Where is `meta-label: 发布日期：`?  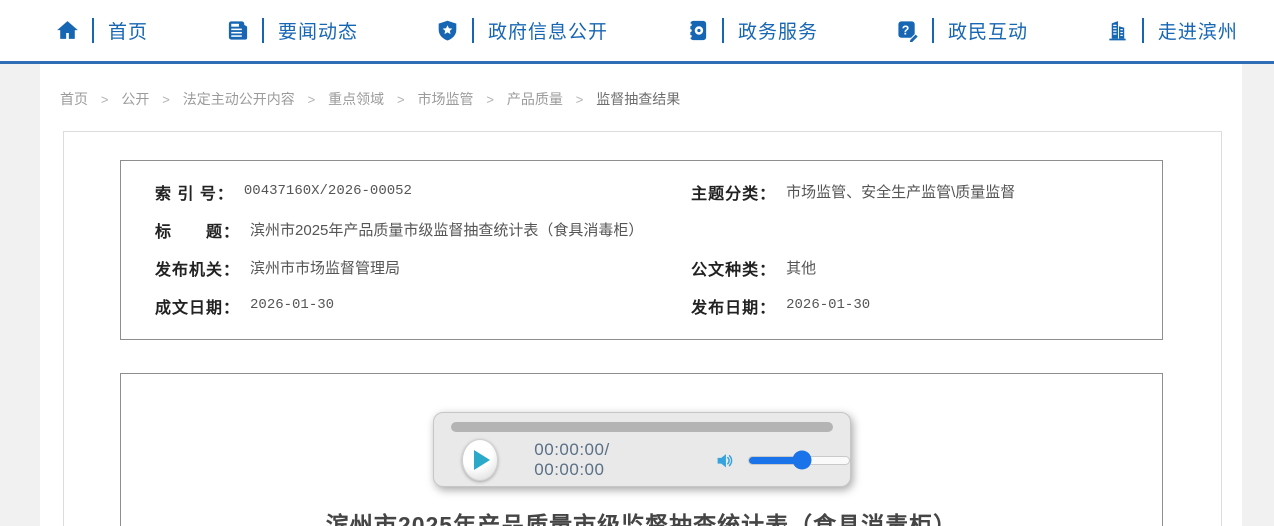 meta-label: 发布日期： is located at coordinates (734, 308).